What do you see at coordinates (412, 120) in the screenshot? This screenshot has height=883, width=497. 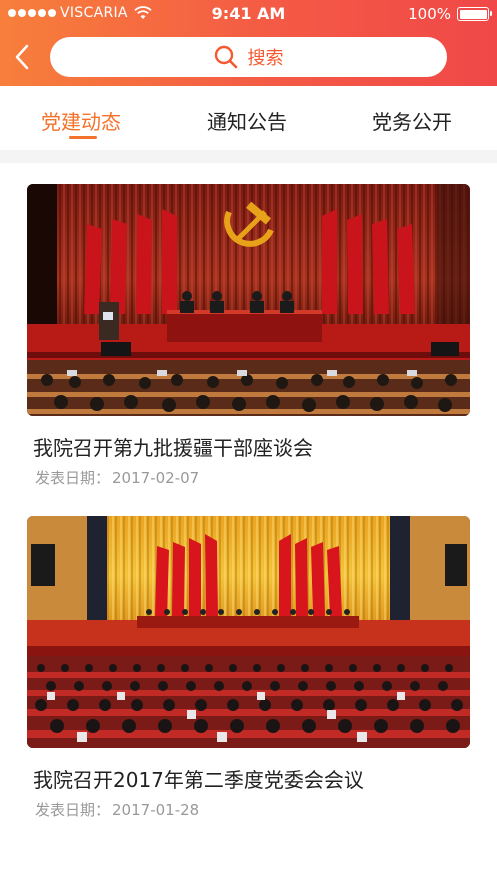 I see `tab-party-affairs: 党务公开` at bounding box center [412, 120].